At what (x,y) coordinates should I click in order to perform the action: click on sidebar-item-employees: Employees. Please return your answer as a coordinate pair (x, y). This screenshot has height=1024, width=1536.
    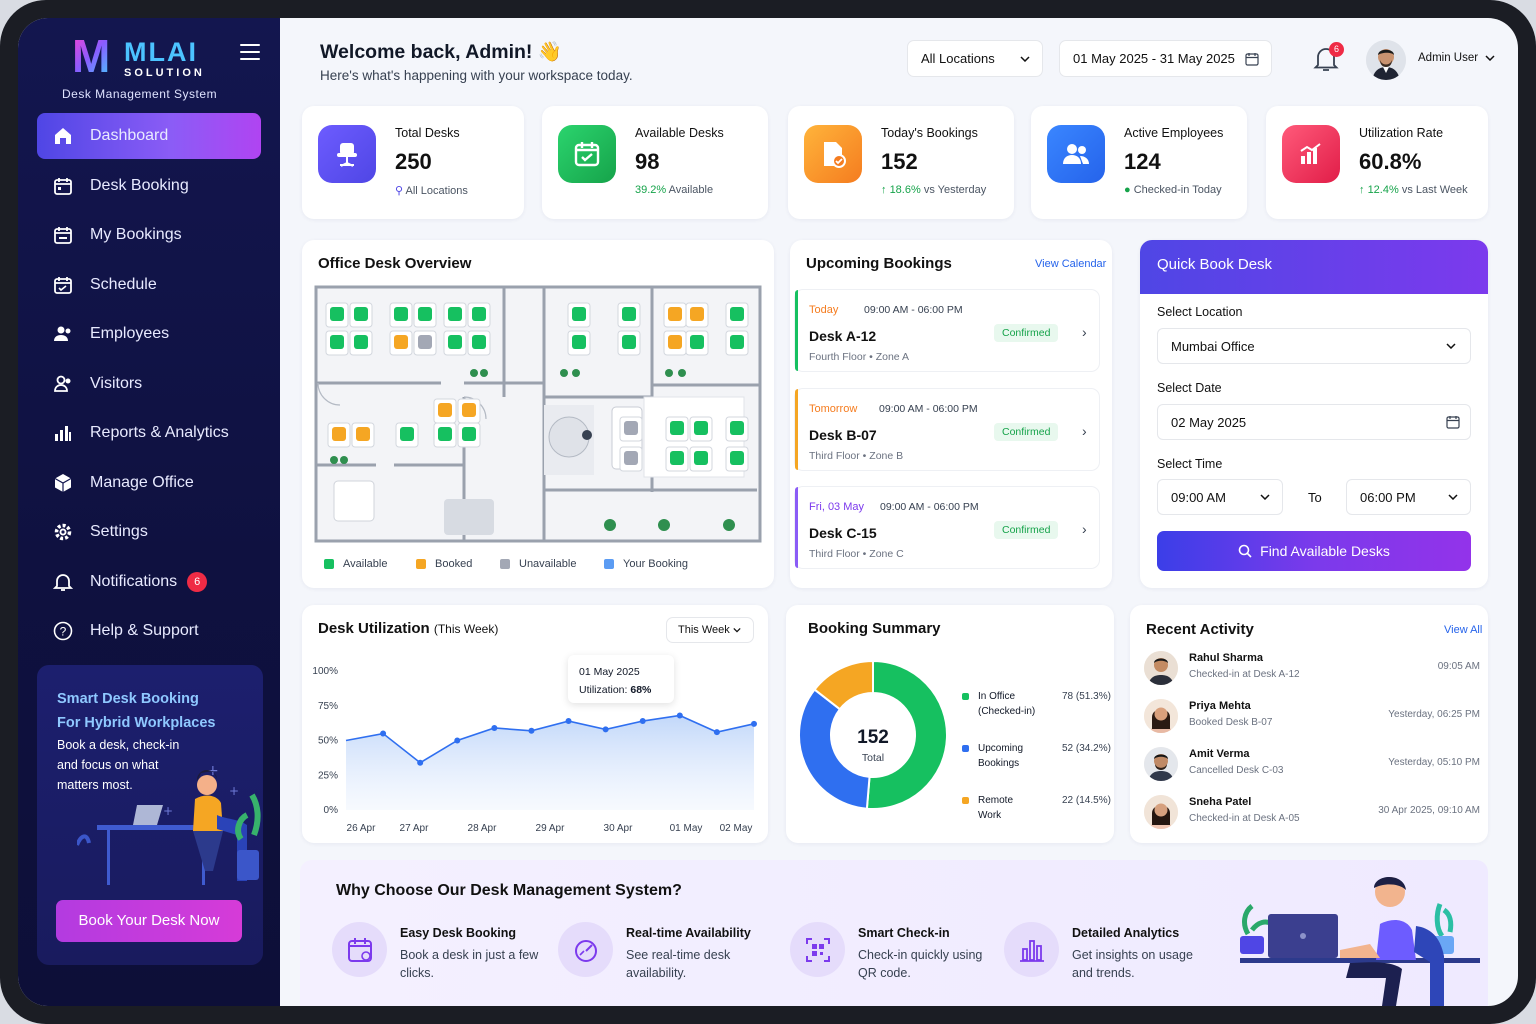
    Looking at the image, I should click on (149, 334).